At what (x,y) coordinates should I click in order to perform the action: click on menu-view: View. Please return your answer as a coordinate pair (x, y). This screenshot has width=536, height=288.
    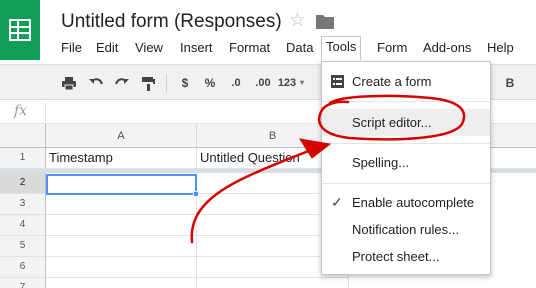
    Looking at the image, I should click on (149, 49).